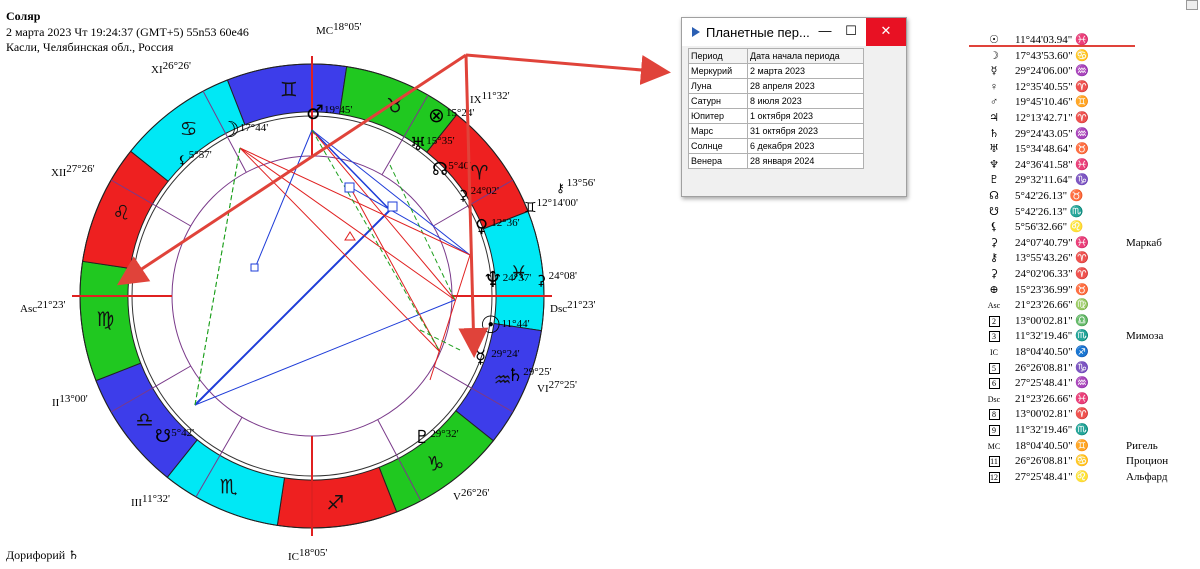 The width and height of the screenshot is (1200, 569). I want to click on ceres-degree-label: 24°08', so click(563, 276).